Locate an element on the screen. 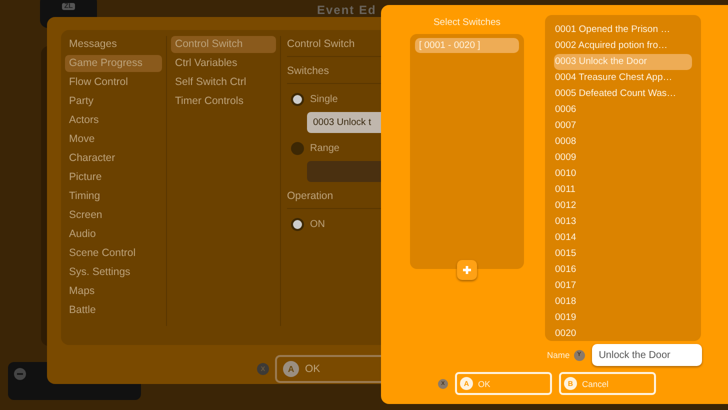 This screenshot has height=410, width=728. command-item: Self Switch Ctrl is located at coordinates (223, 82).